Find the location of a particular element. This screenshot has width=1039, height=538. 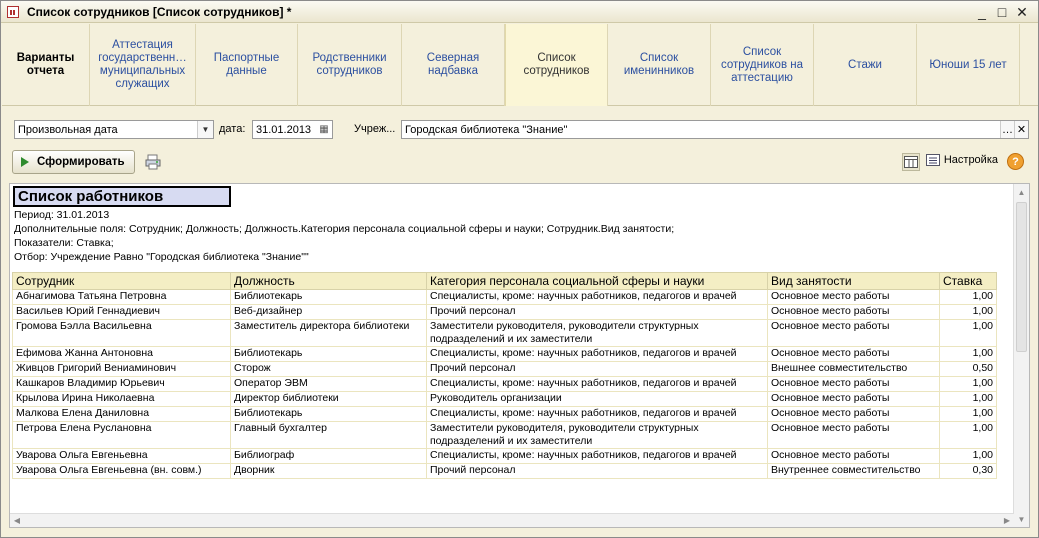

variant-tab-northern-allowance: Северная надбавка is located at coordinates (453, 65).